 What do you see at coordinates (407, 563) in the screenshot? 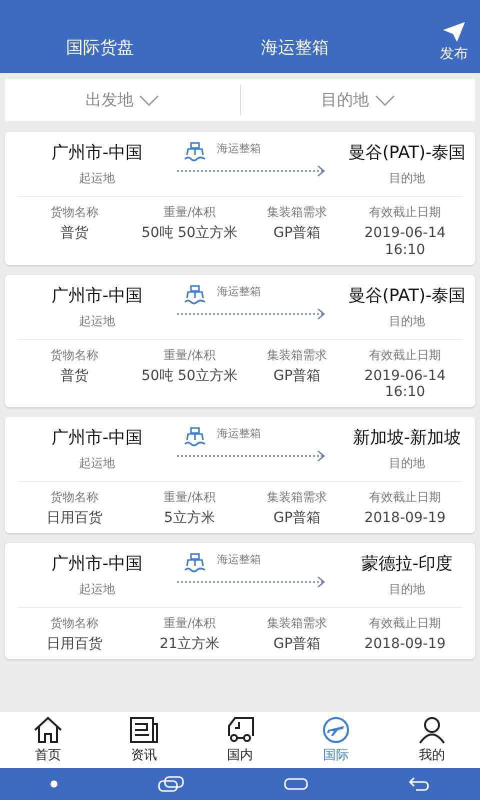
I see `destination-text: 蒙德拉-印度` at bounding box center [407, 563].